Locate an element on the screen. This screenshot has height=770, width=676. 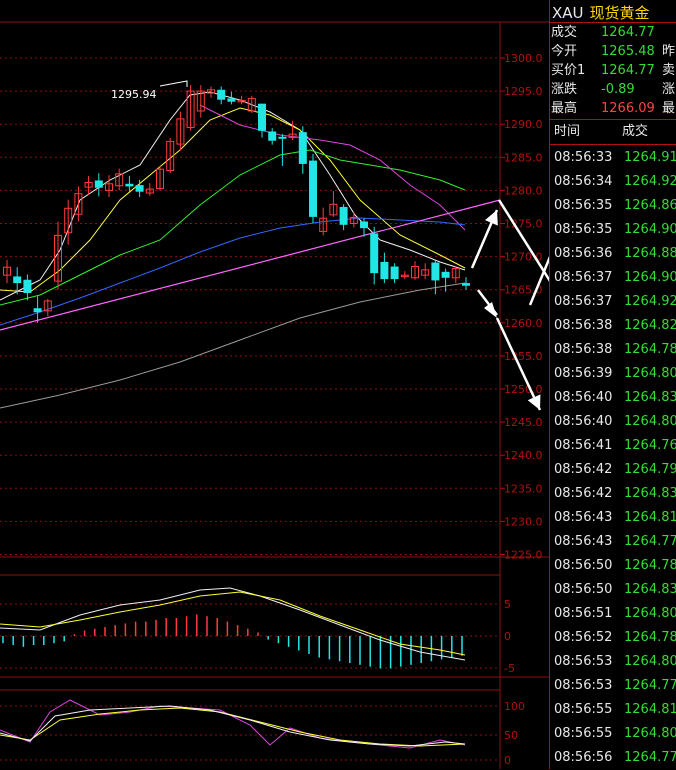
tick-row: 08:56:43 1264.77 is located at coordinates (613, 542).